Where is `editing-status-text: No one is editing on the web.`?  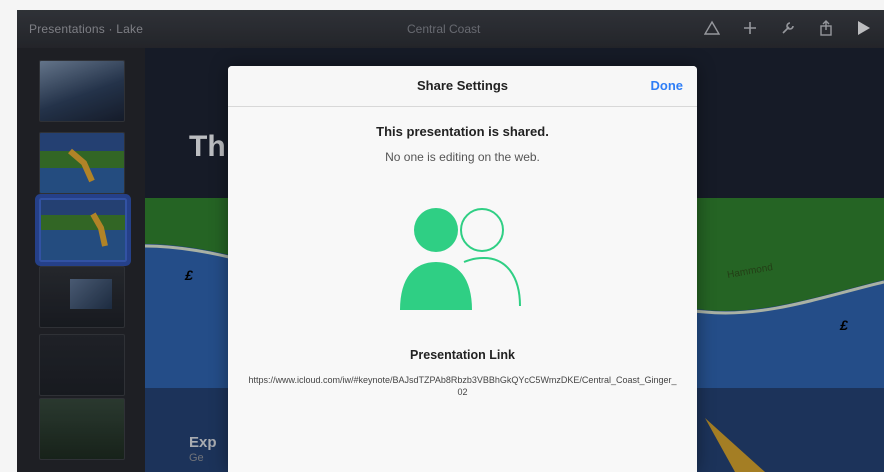 editing-status-text: No one is editing on the web. is located at coordinates (462, 157).